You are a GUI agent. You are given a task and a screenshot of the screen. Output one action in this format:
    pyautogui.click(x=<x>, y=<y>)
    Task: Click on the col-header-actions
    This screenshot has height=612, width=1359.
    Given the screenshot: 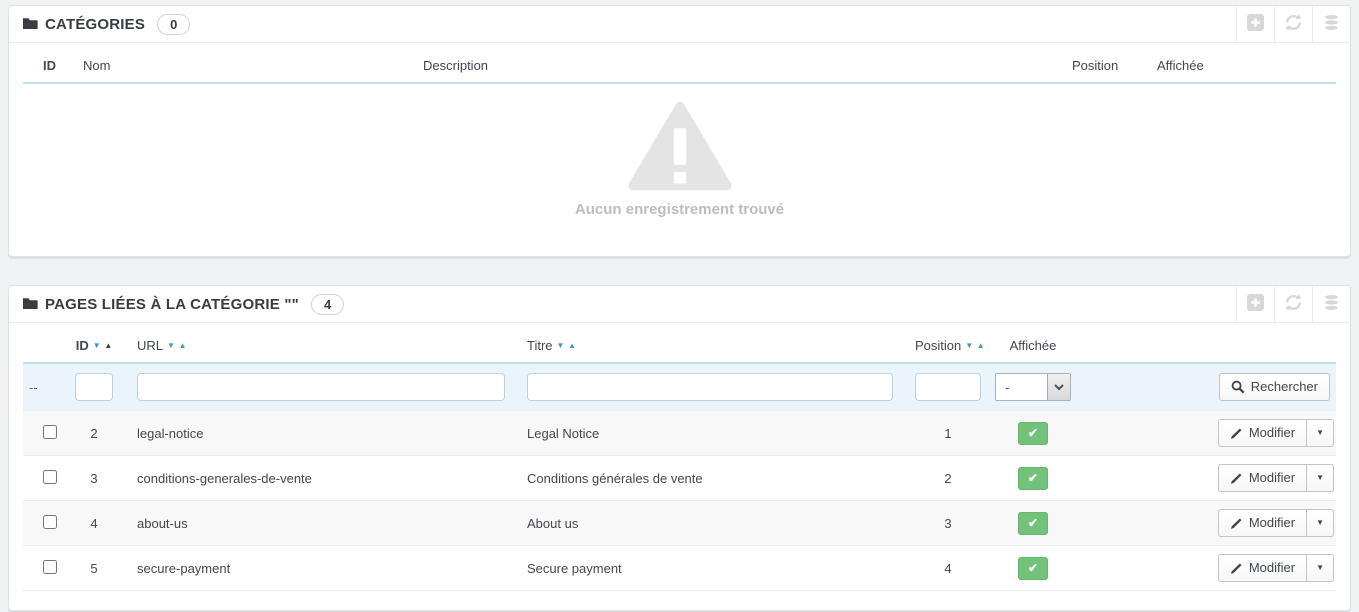 What is the action you would take?
    pyautogui.click(x=1207, y=343)
    